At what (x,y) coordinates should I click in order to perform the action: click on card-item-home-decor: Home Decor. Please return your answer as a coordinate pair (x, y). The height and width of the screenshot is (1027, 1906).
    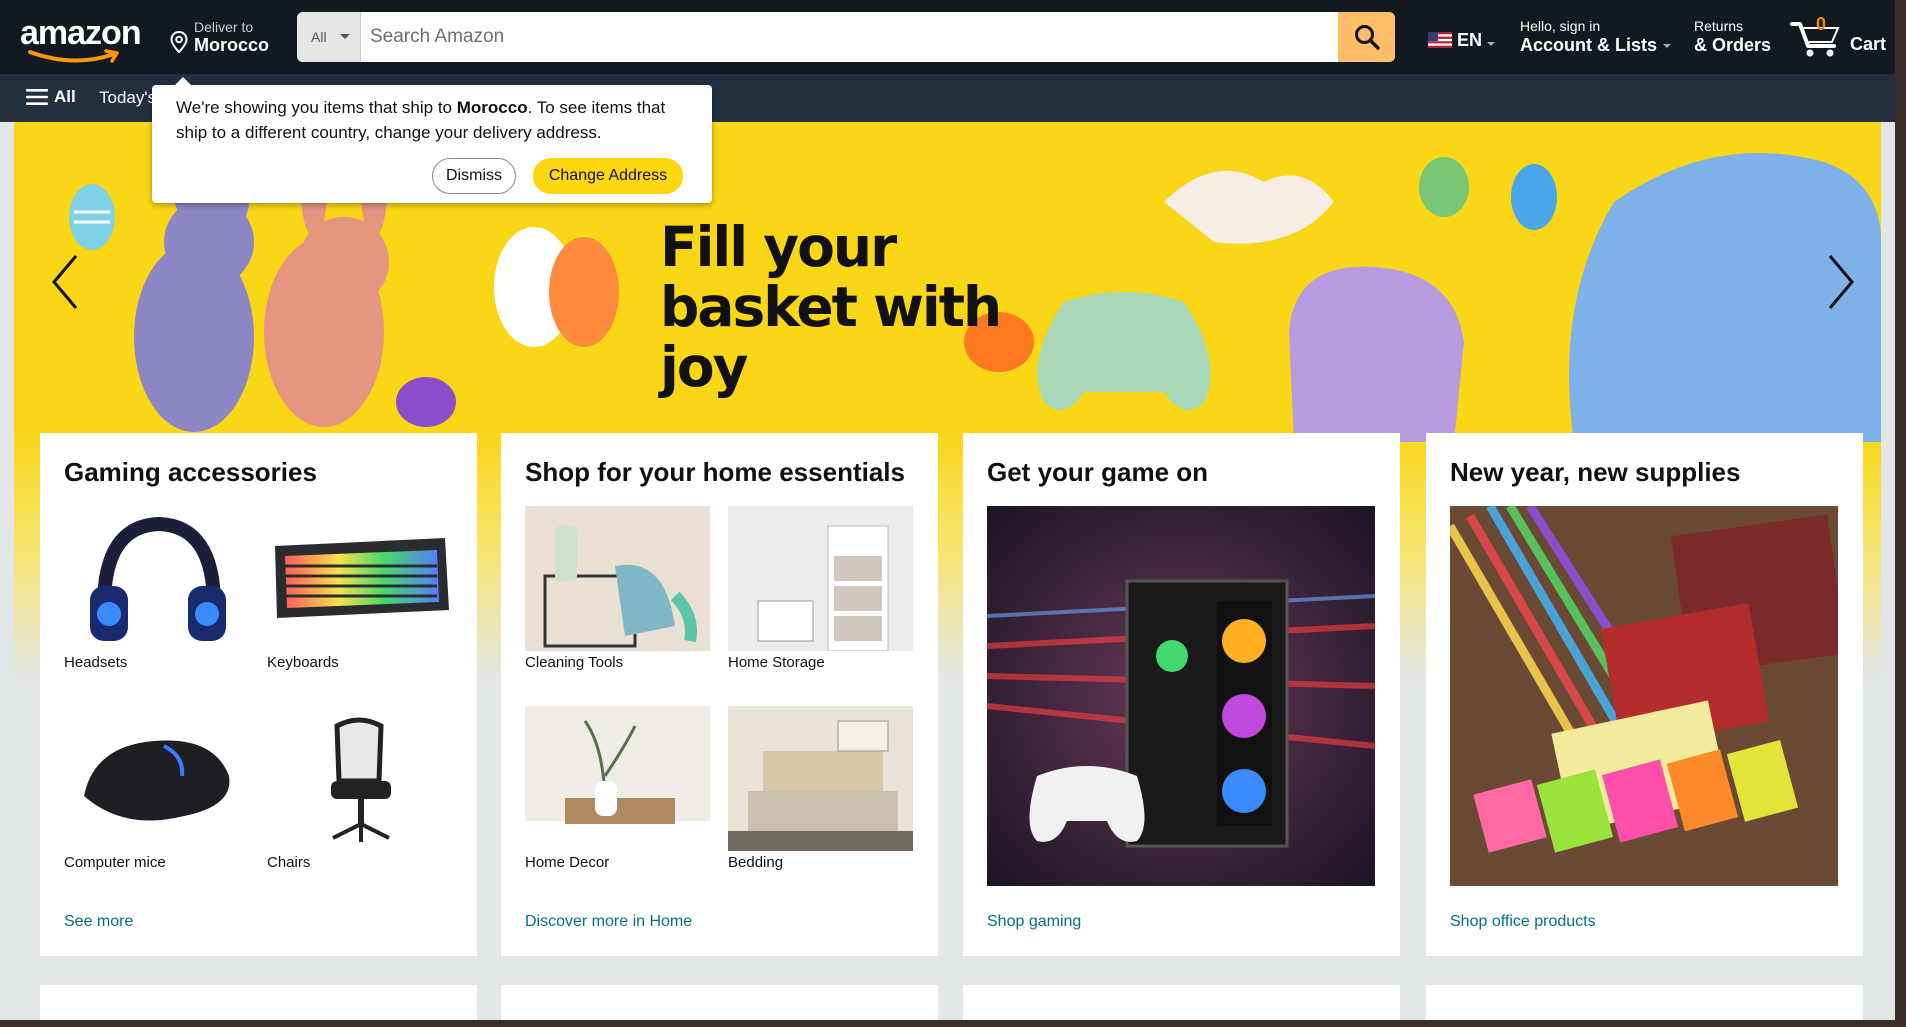
    Looking at the image, I should click on (617, 788).